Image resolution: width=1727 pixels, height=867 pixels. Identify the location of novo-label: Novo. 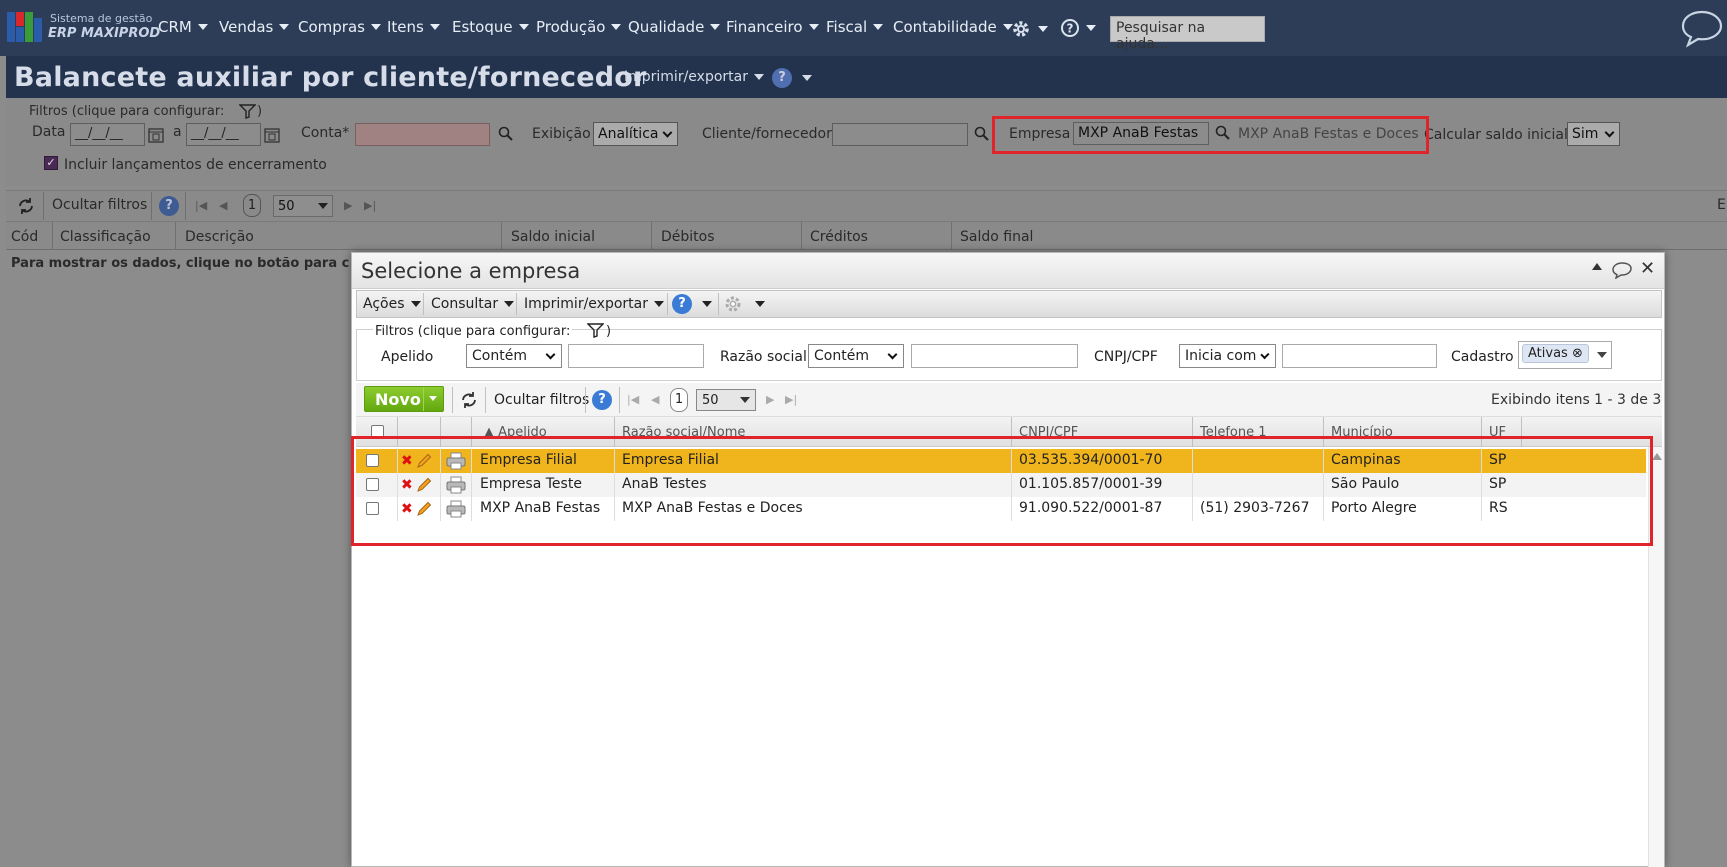
(398, 399).